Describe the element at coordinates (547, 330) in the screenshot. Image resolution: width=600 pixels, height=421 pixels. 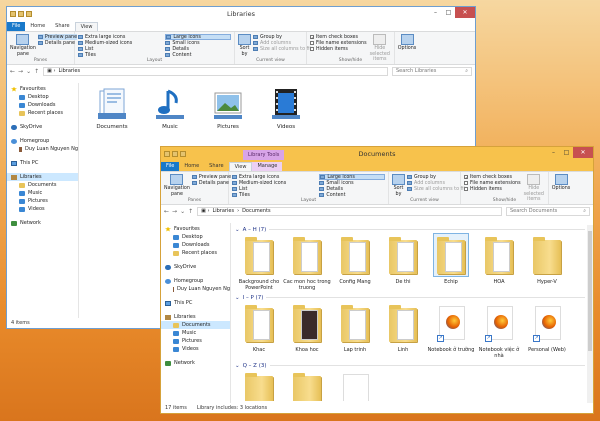
I see `shortcut-item: ↗ Personal (Web)` at that location.